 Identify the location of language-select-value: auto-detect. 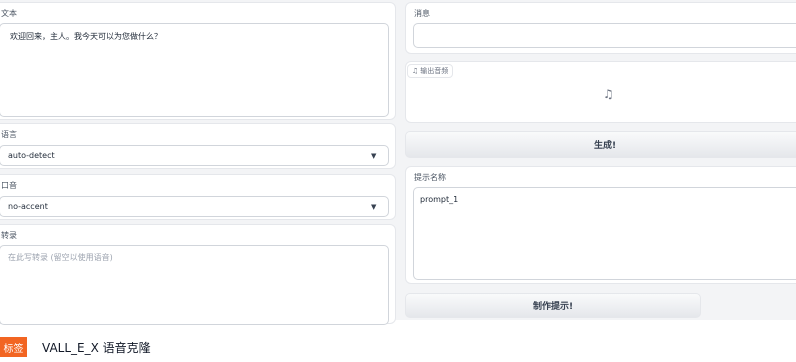
(31, 155).